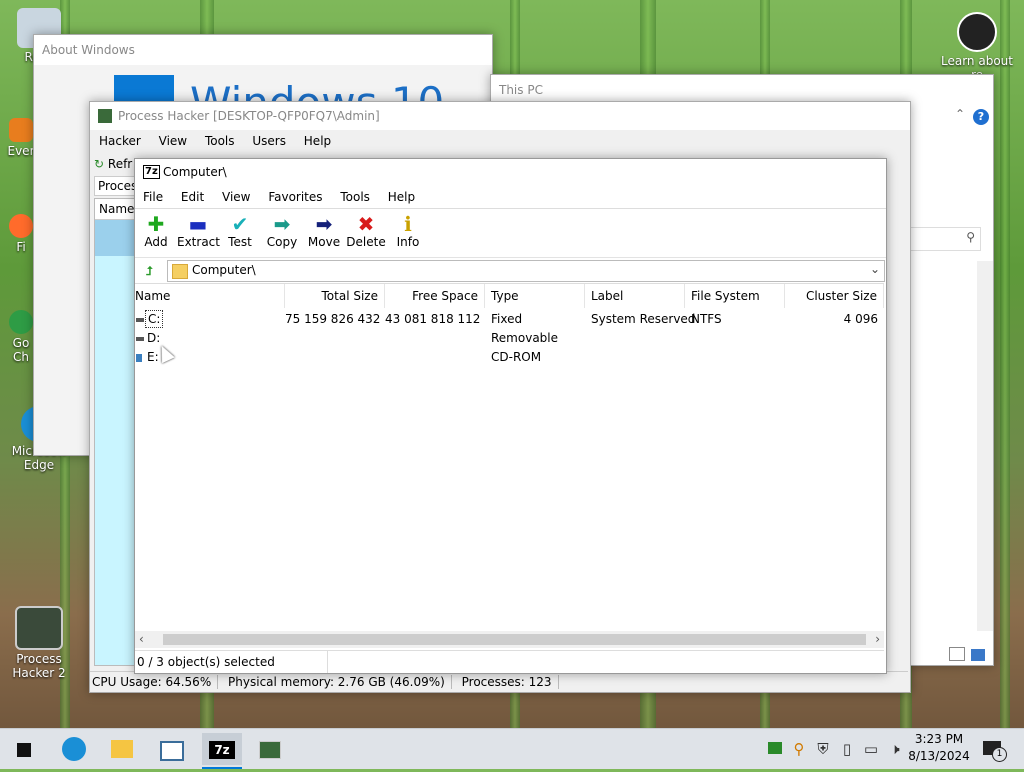  I want to click on scroll-left-icon: ‹, so click(141, 639).